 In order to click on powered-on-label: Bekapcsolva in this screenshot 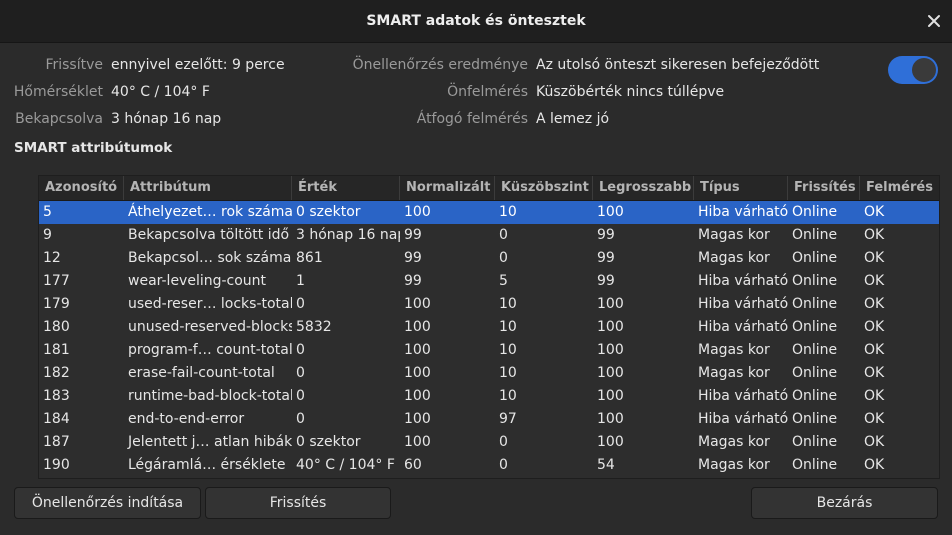, I will do `click(59, 119)`.